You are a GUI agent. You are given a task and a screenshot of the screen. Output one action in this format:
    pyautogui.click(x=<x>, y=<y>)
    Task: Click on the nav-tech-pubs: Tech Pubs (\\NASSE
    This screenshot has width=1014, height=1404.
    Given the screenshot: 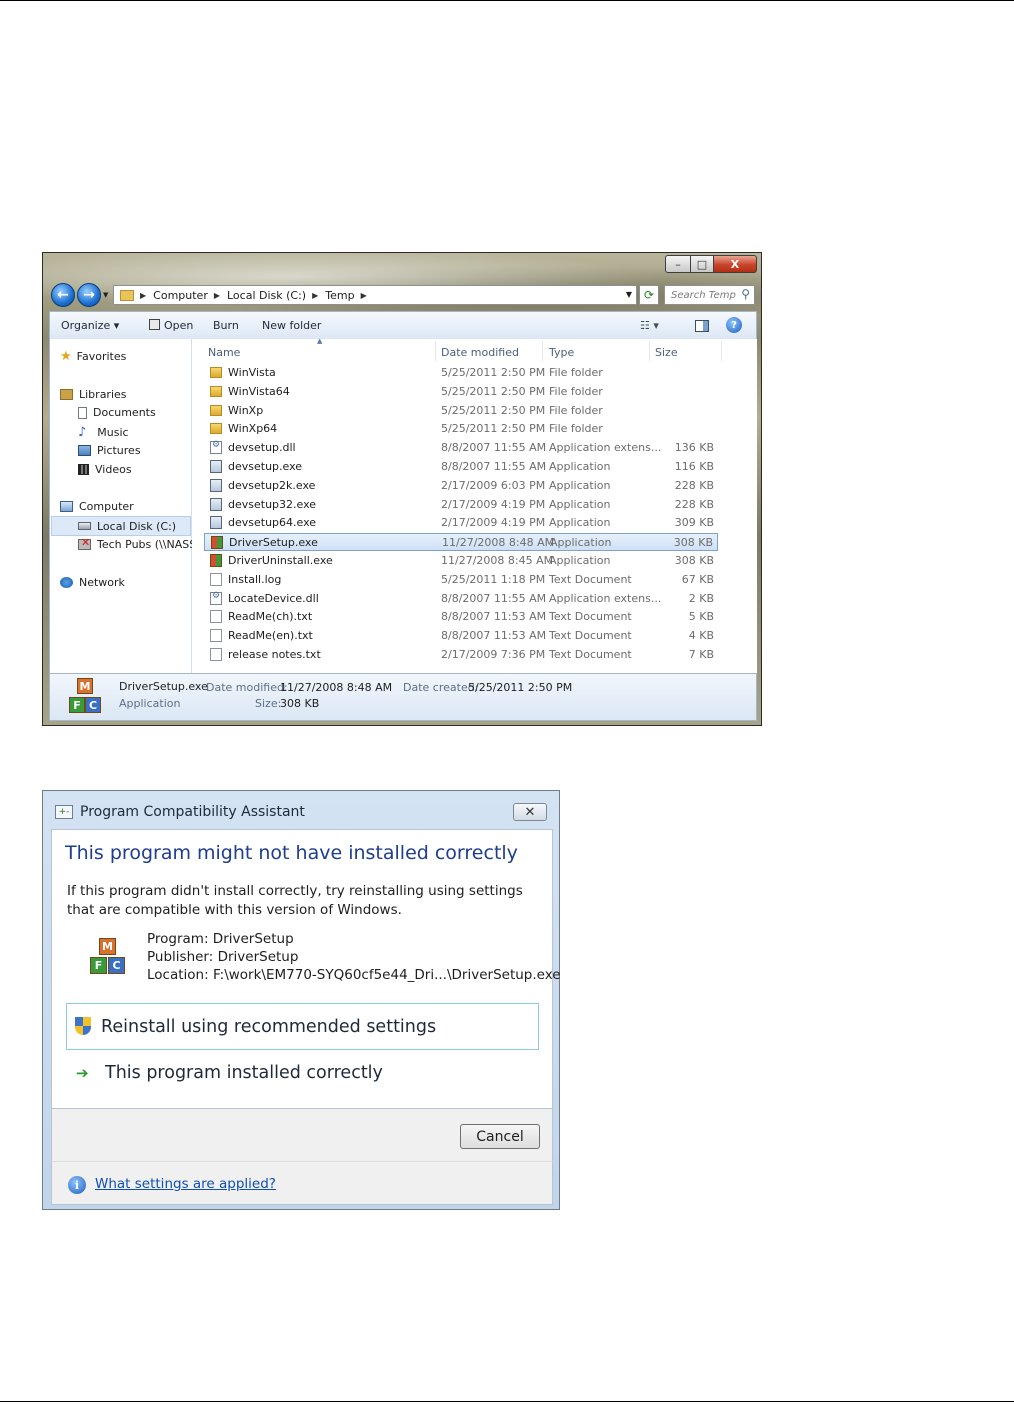 What is the action you would take?
    pyautogui.click(x=140, y=543)
    